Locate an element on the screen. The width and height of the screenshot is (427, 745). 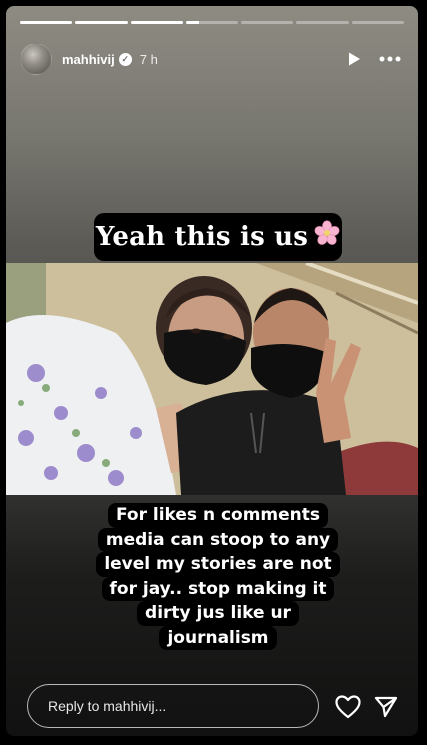
story-progress-bar is located at coordinates (212, 22).